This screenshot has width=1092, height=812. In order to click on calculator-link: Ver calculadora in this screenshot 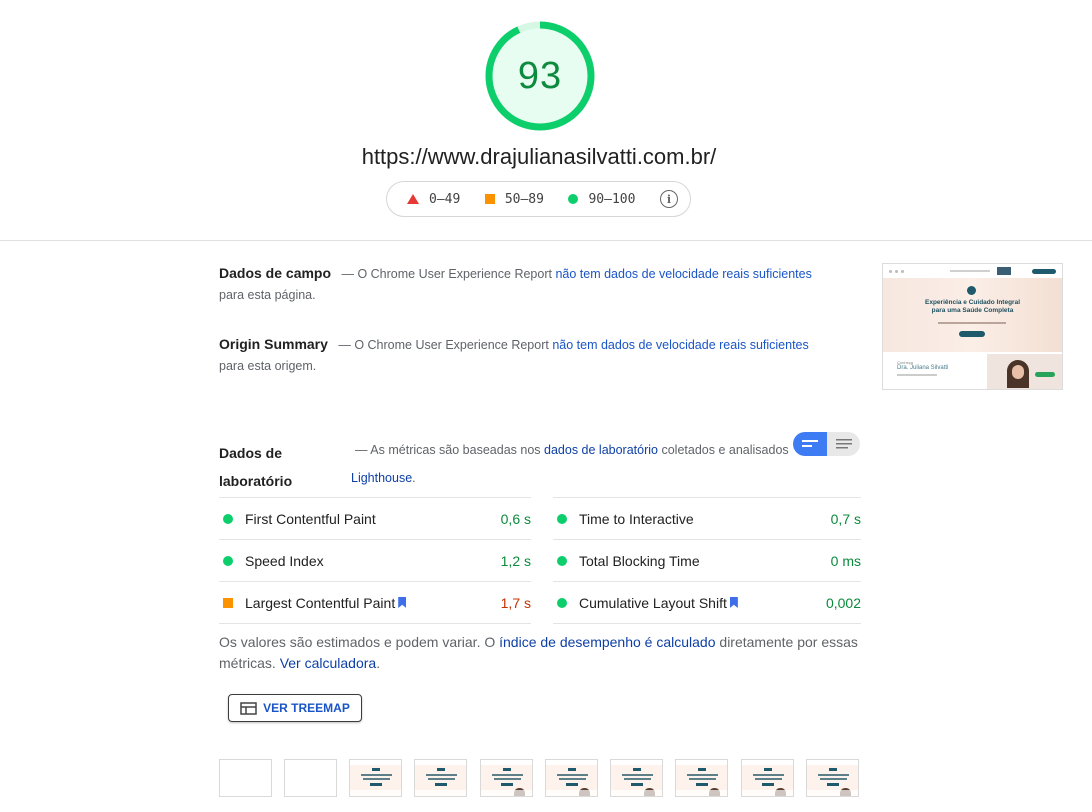, I will do `click(328, 663)`.